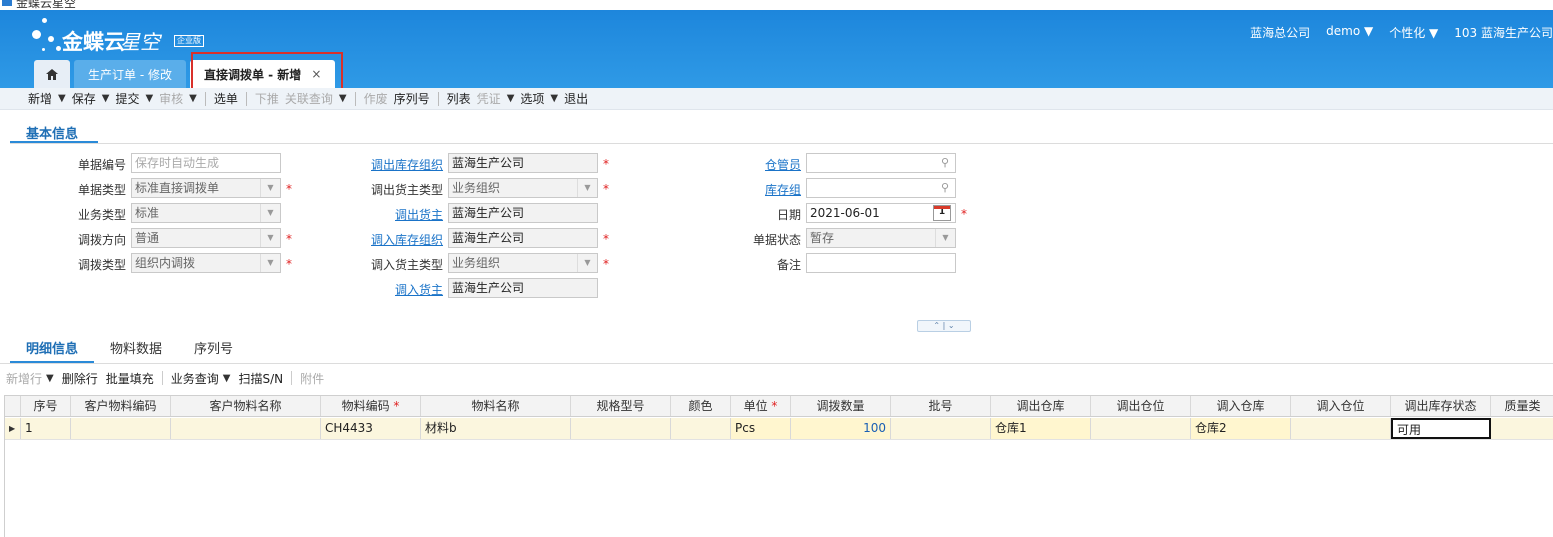 The height and width of the screenshot is (537, 1553). What do you see at coordinates (1441, 428) in the screenshot?
I see `cell-out-stock-status: 可用` at bounding box center [1441, 428].